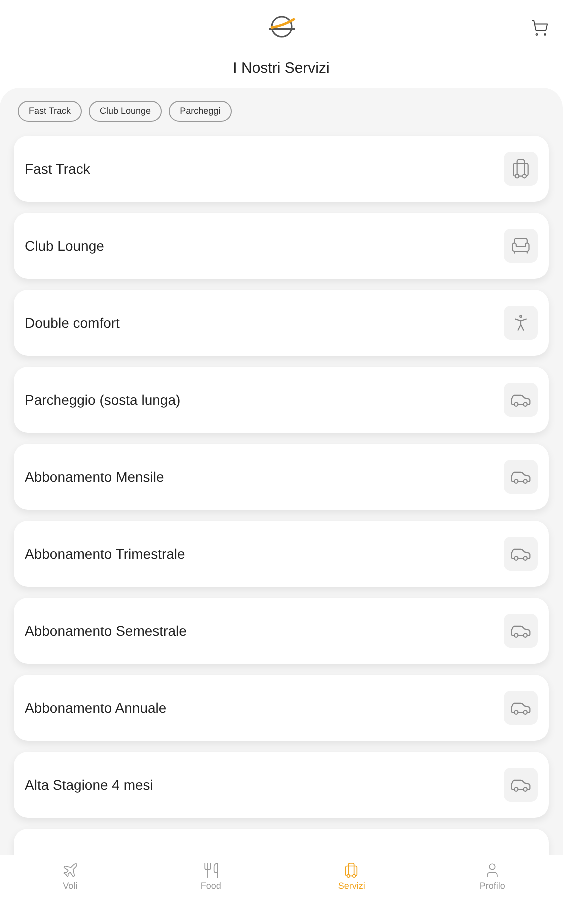 This screenshot has height=900, width=563. What do you see at coordinates (64, 246) in the screenshot?
I see `service-name: Club Lounge` at bounding box center [64, 246].